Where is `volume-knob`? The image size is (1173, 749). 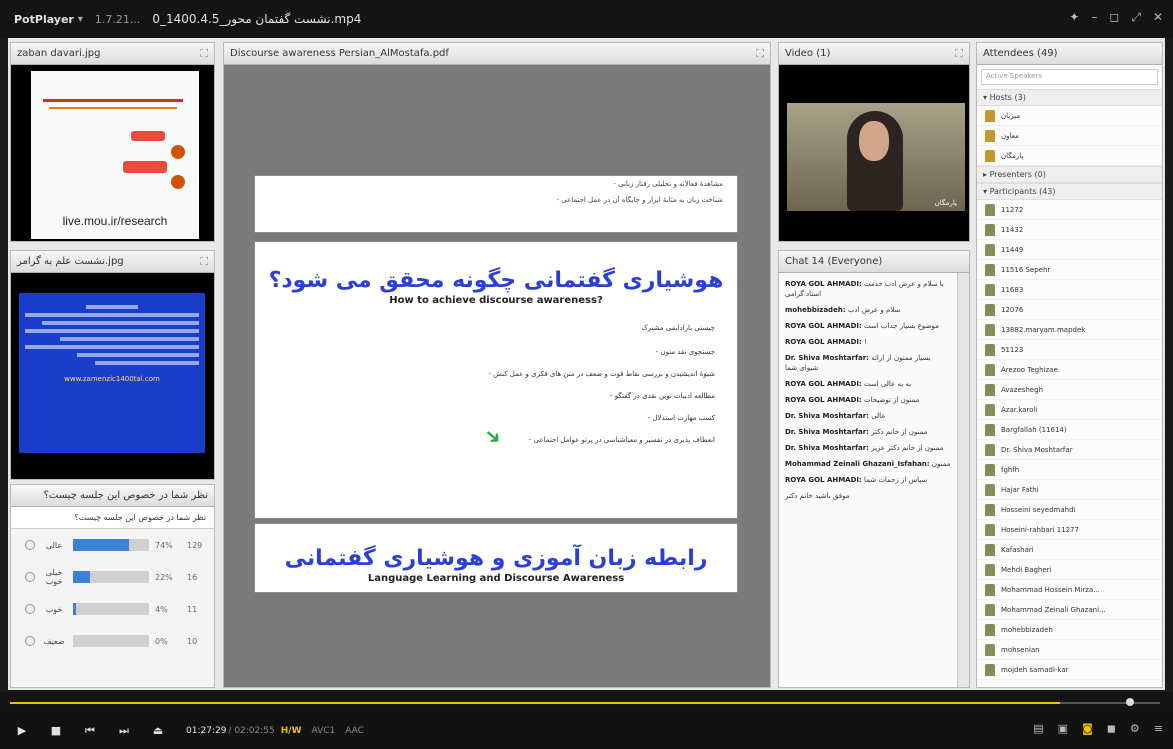
volume-knob is located at coordinates (1130, 702).